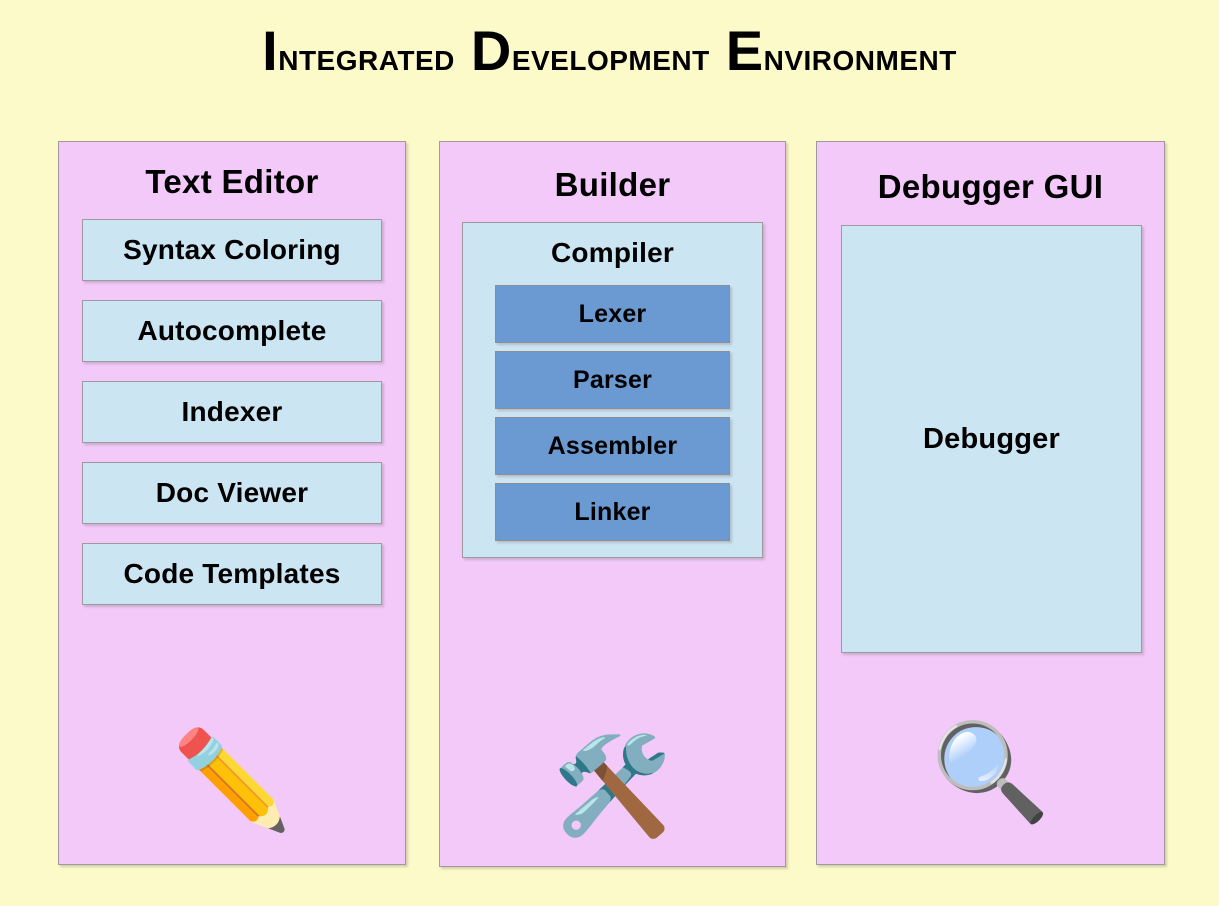 This screenshot has width=1219, height=906. Describe the element at coordinates (232, 493) in the screenshot. I see `feature-box-doc-viewer: Doc Viewer` at that location.